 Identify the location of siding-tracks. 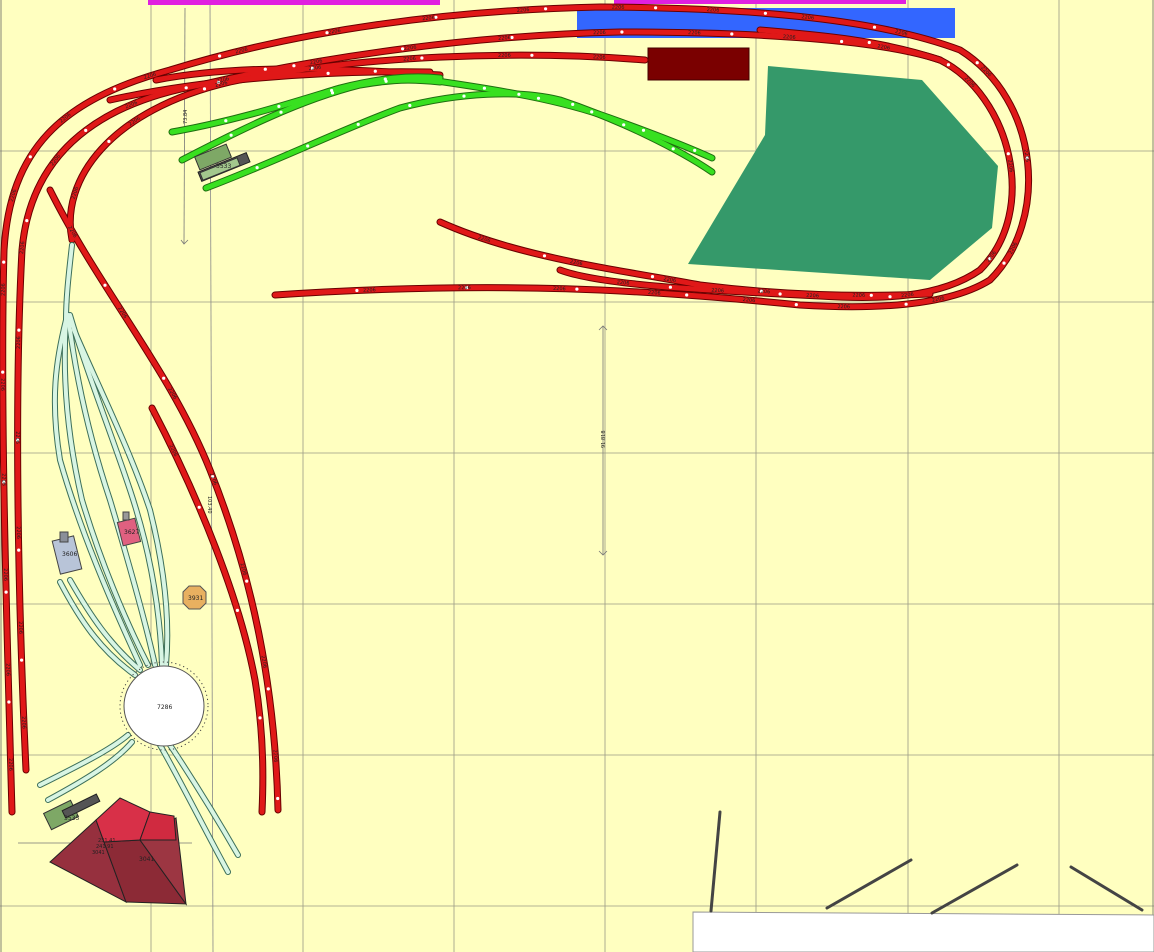
(442, 132).